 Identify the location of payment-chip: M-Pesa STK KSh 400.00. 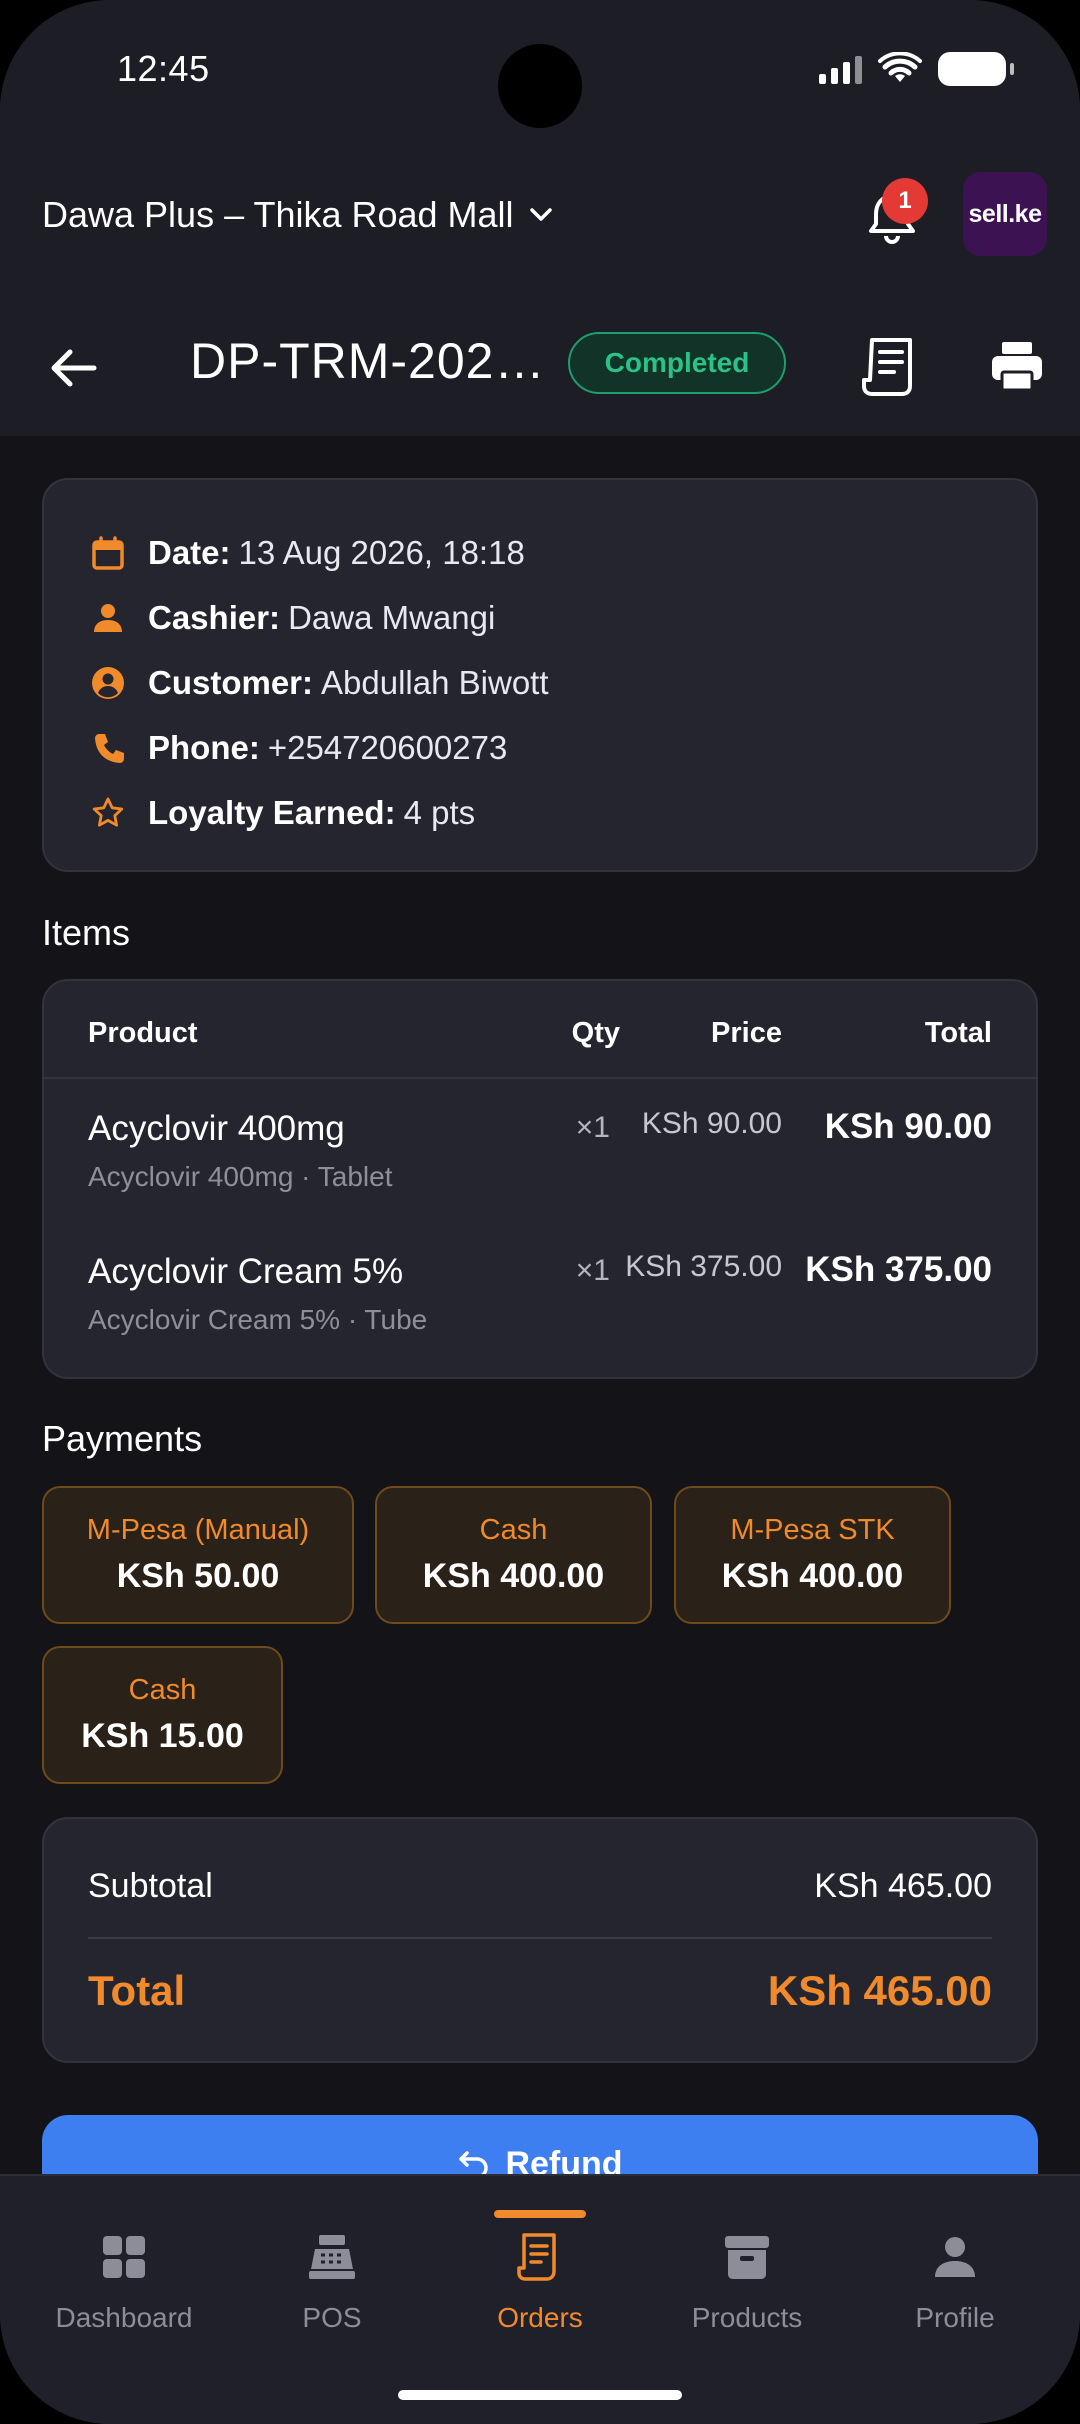
(812, 1555).